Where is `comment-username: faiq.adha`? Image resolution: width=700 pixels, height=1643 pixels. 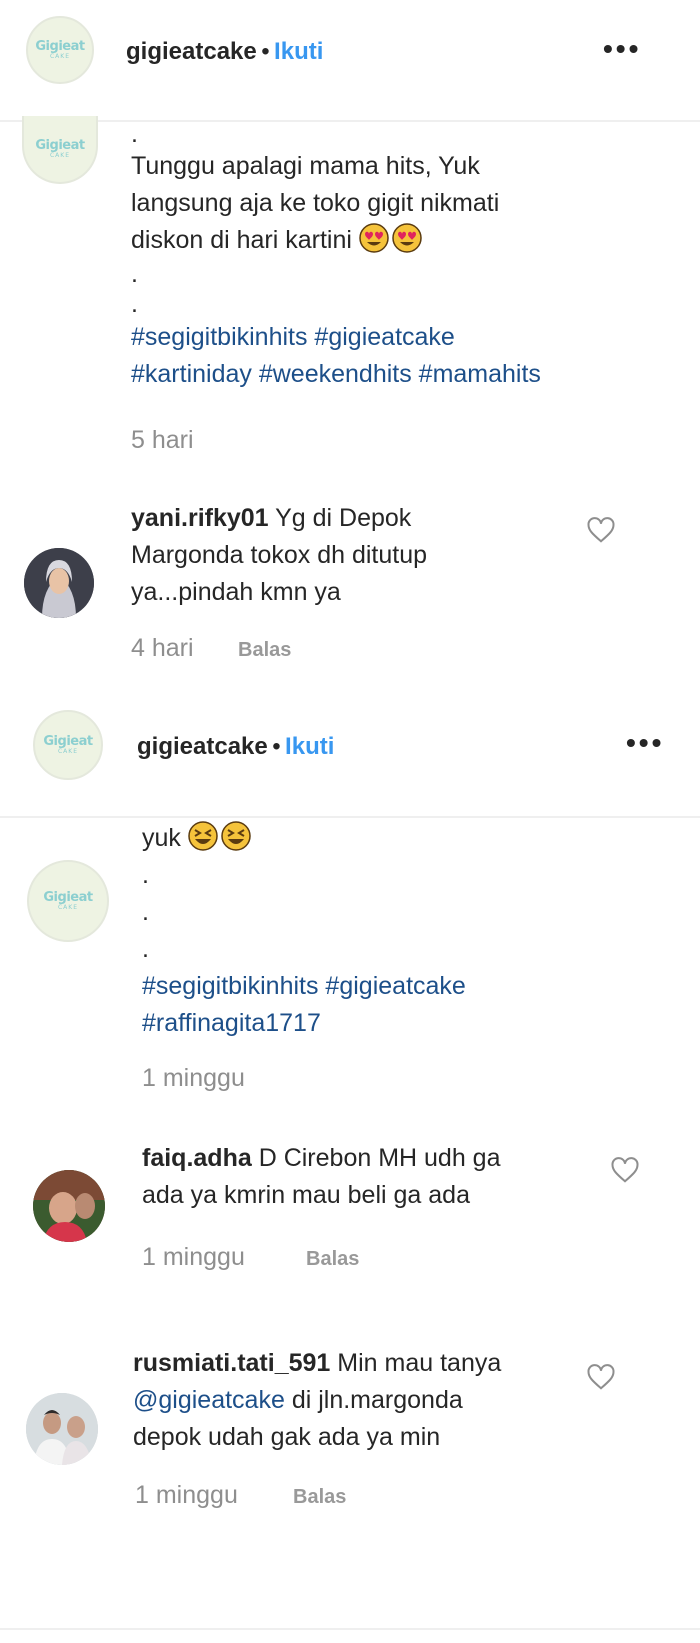
comment-username: faiq.adha is located at coordinates (197, 1158).